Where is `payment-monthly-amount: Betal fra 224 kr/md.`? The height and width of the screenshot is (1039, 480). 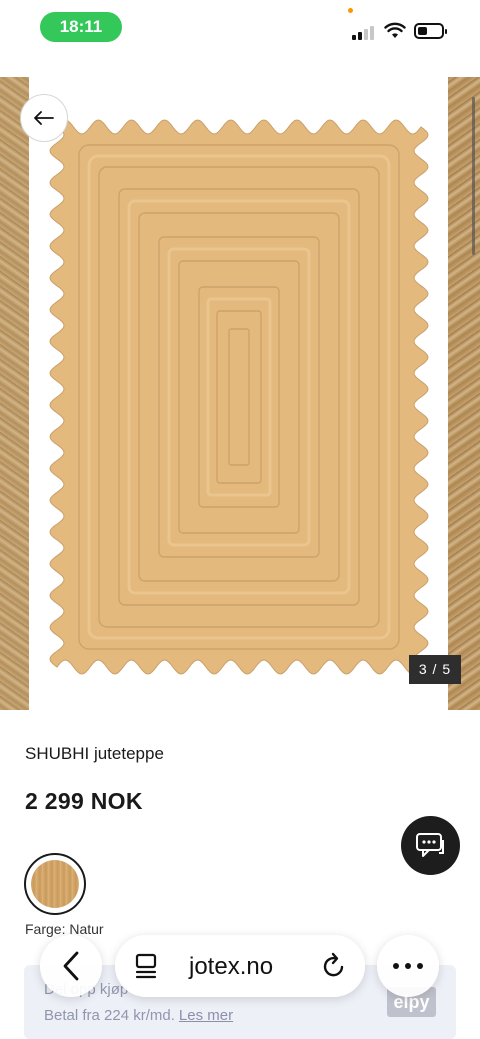
payment-monthly-amount: Betal fra 224 kr/md. is located at coordinates (109, 1015).